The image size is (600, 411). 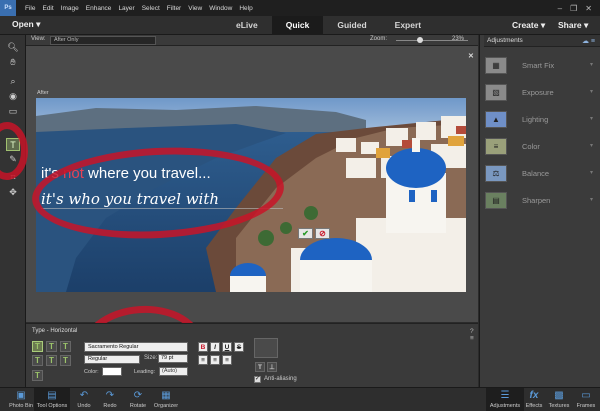 I want to click on taskbar-label: Effects, so click(x=534, y=406).